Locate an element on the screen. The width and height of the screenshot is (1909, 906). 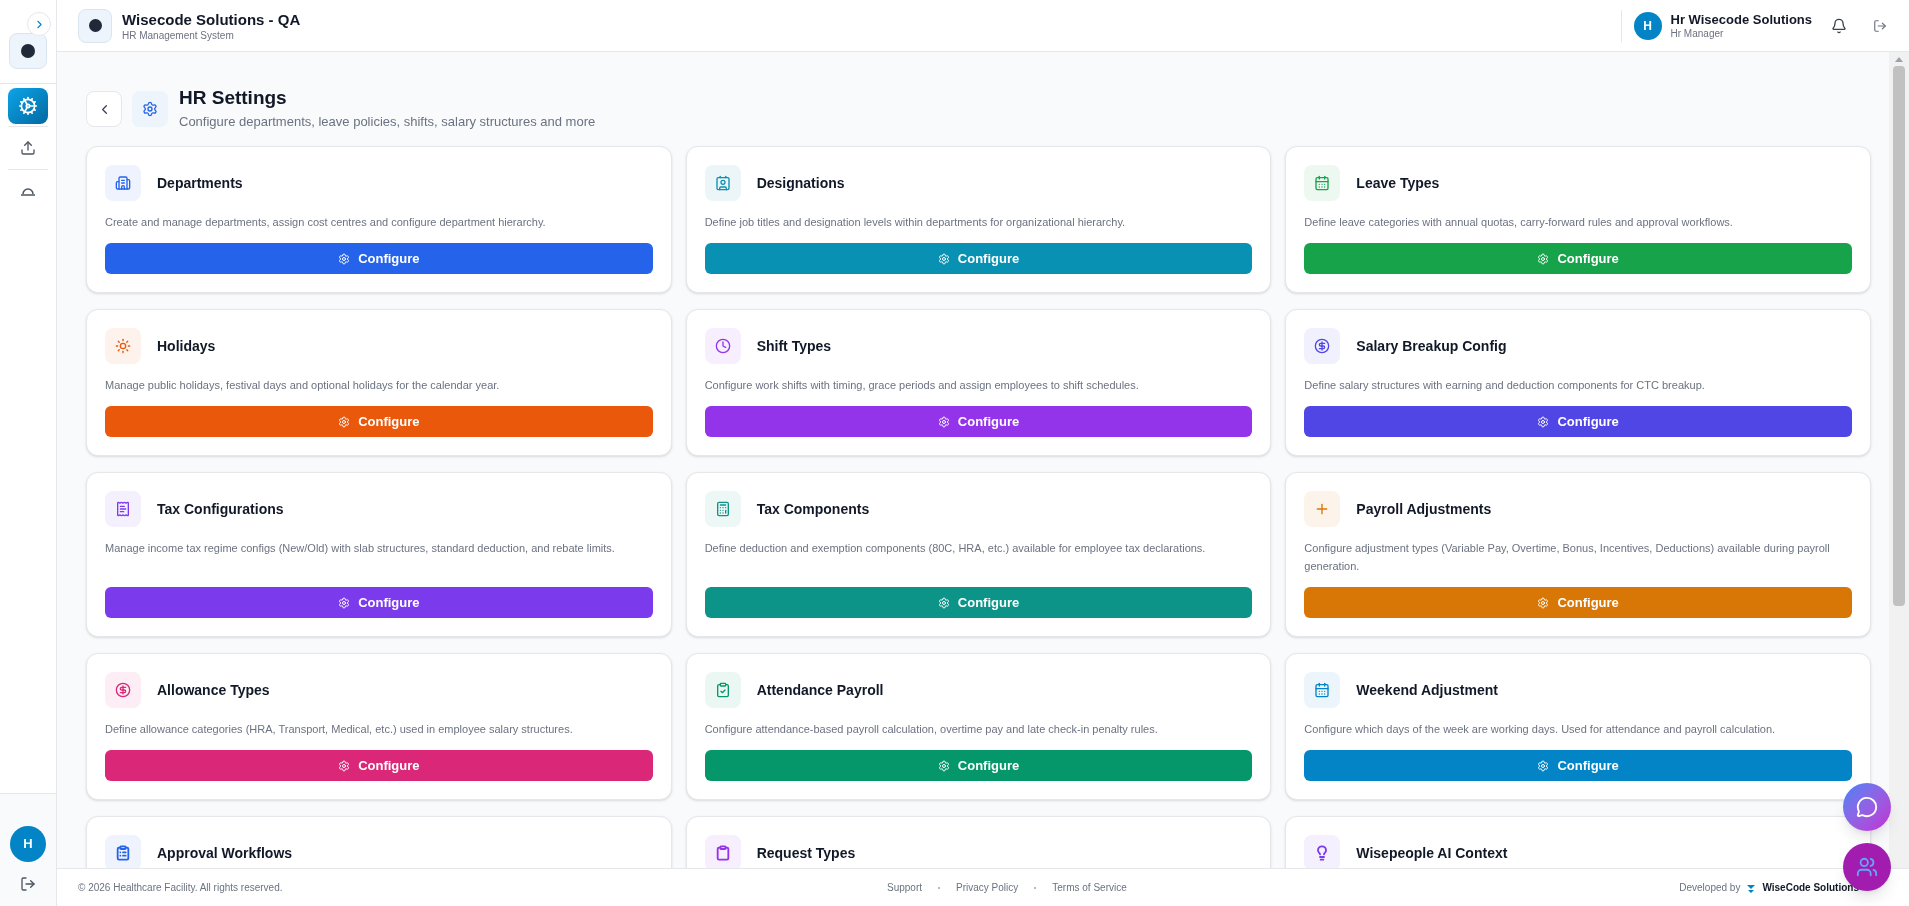
card-description: Manage public holidays, festival days and optional holidays for the calendar year. is located at coordinates (303, 385).